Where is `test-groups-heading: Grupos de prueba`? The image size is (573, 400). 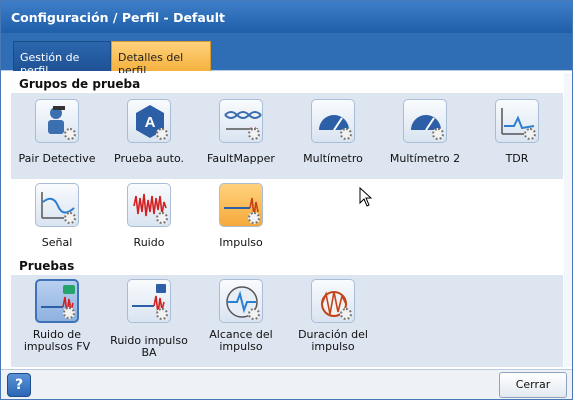 test-groups-heading: Grupos de prueba is located at coordinates (80, 84).